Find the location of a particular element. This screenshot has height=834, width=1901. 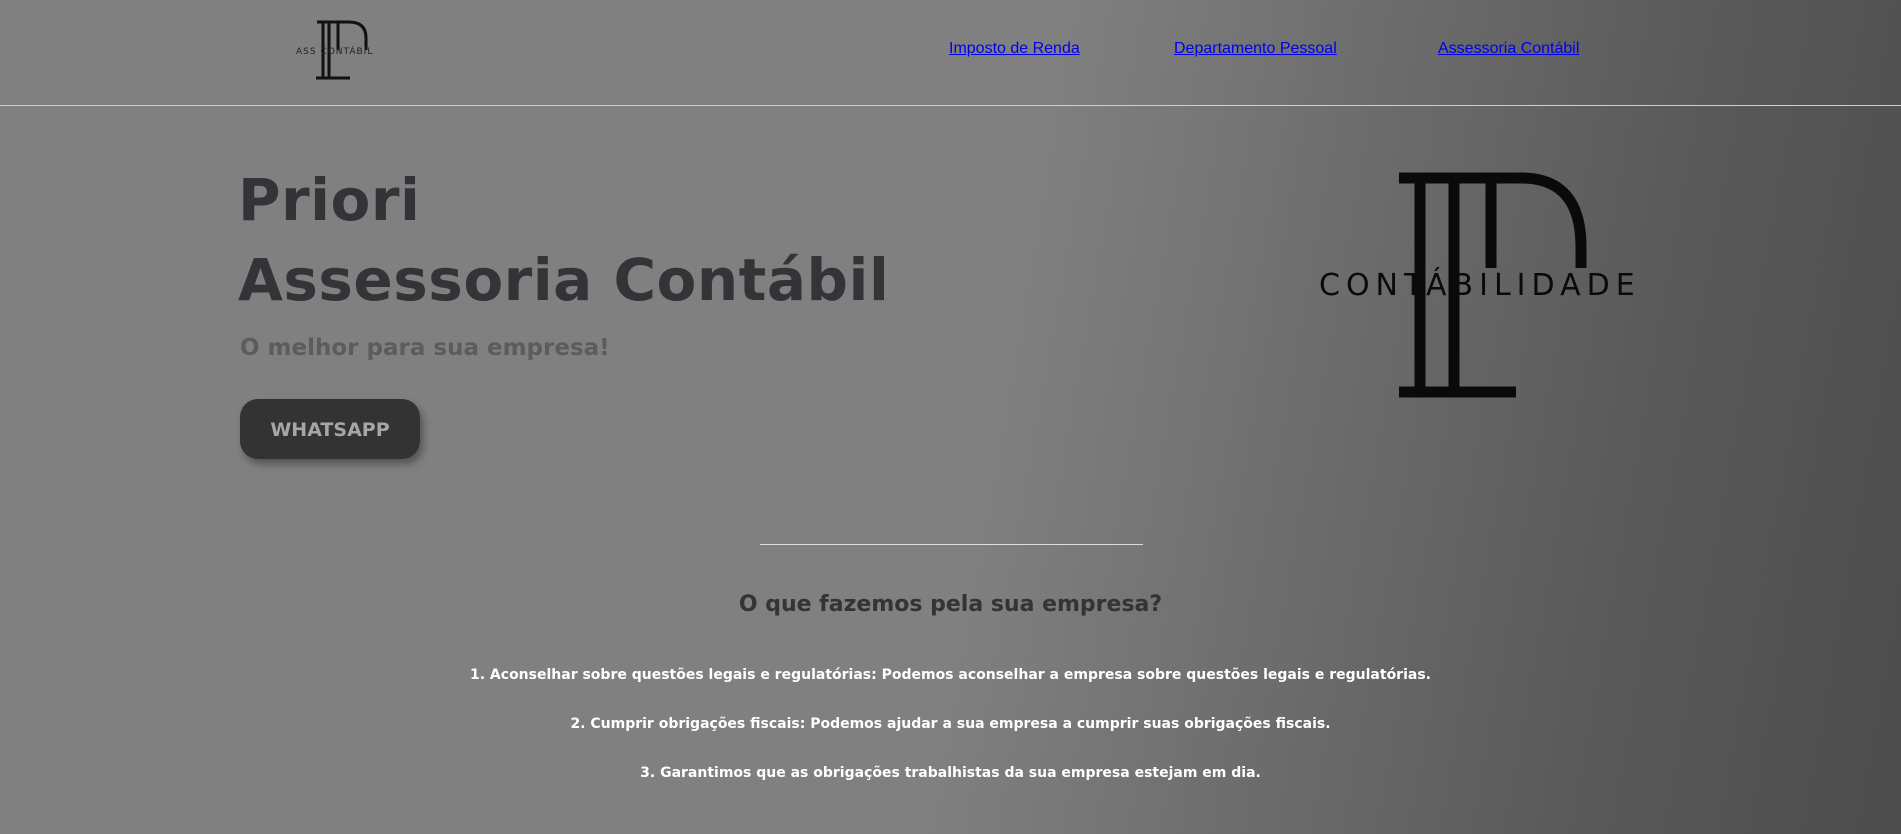

header-logo: ASS CONTÁBIL is located at coordinates (344, 51).